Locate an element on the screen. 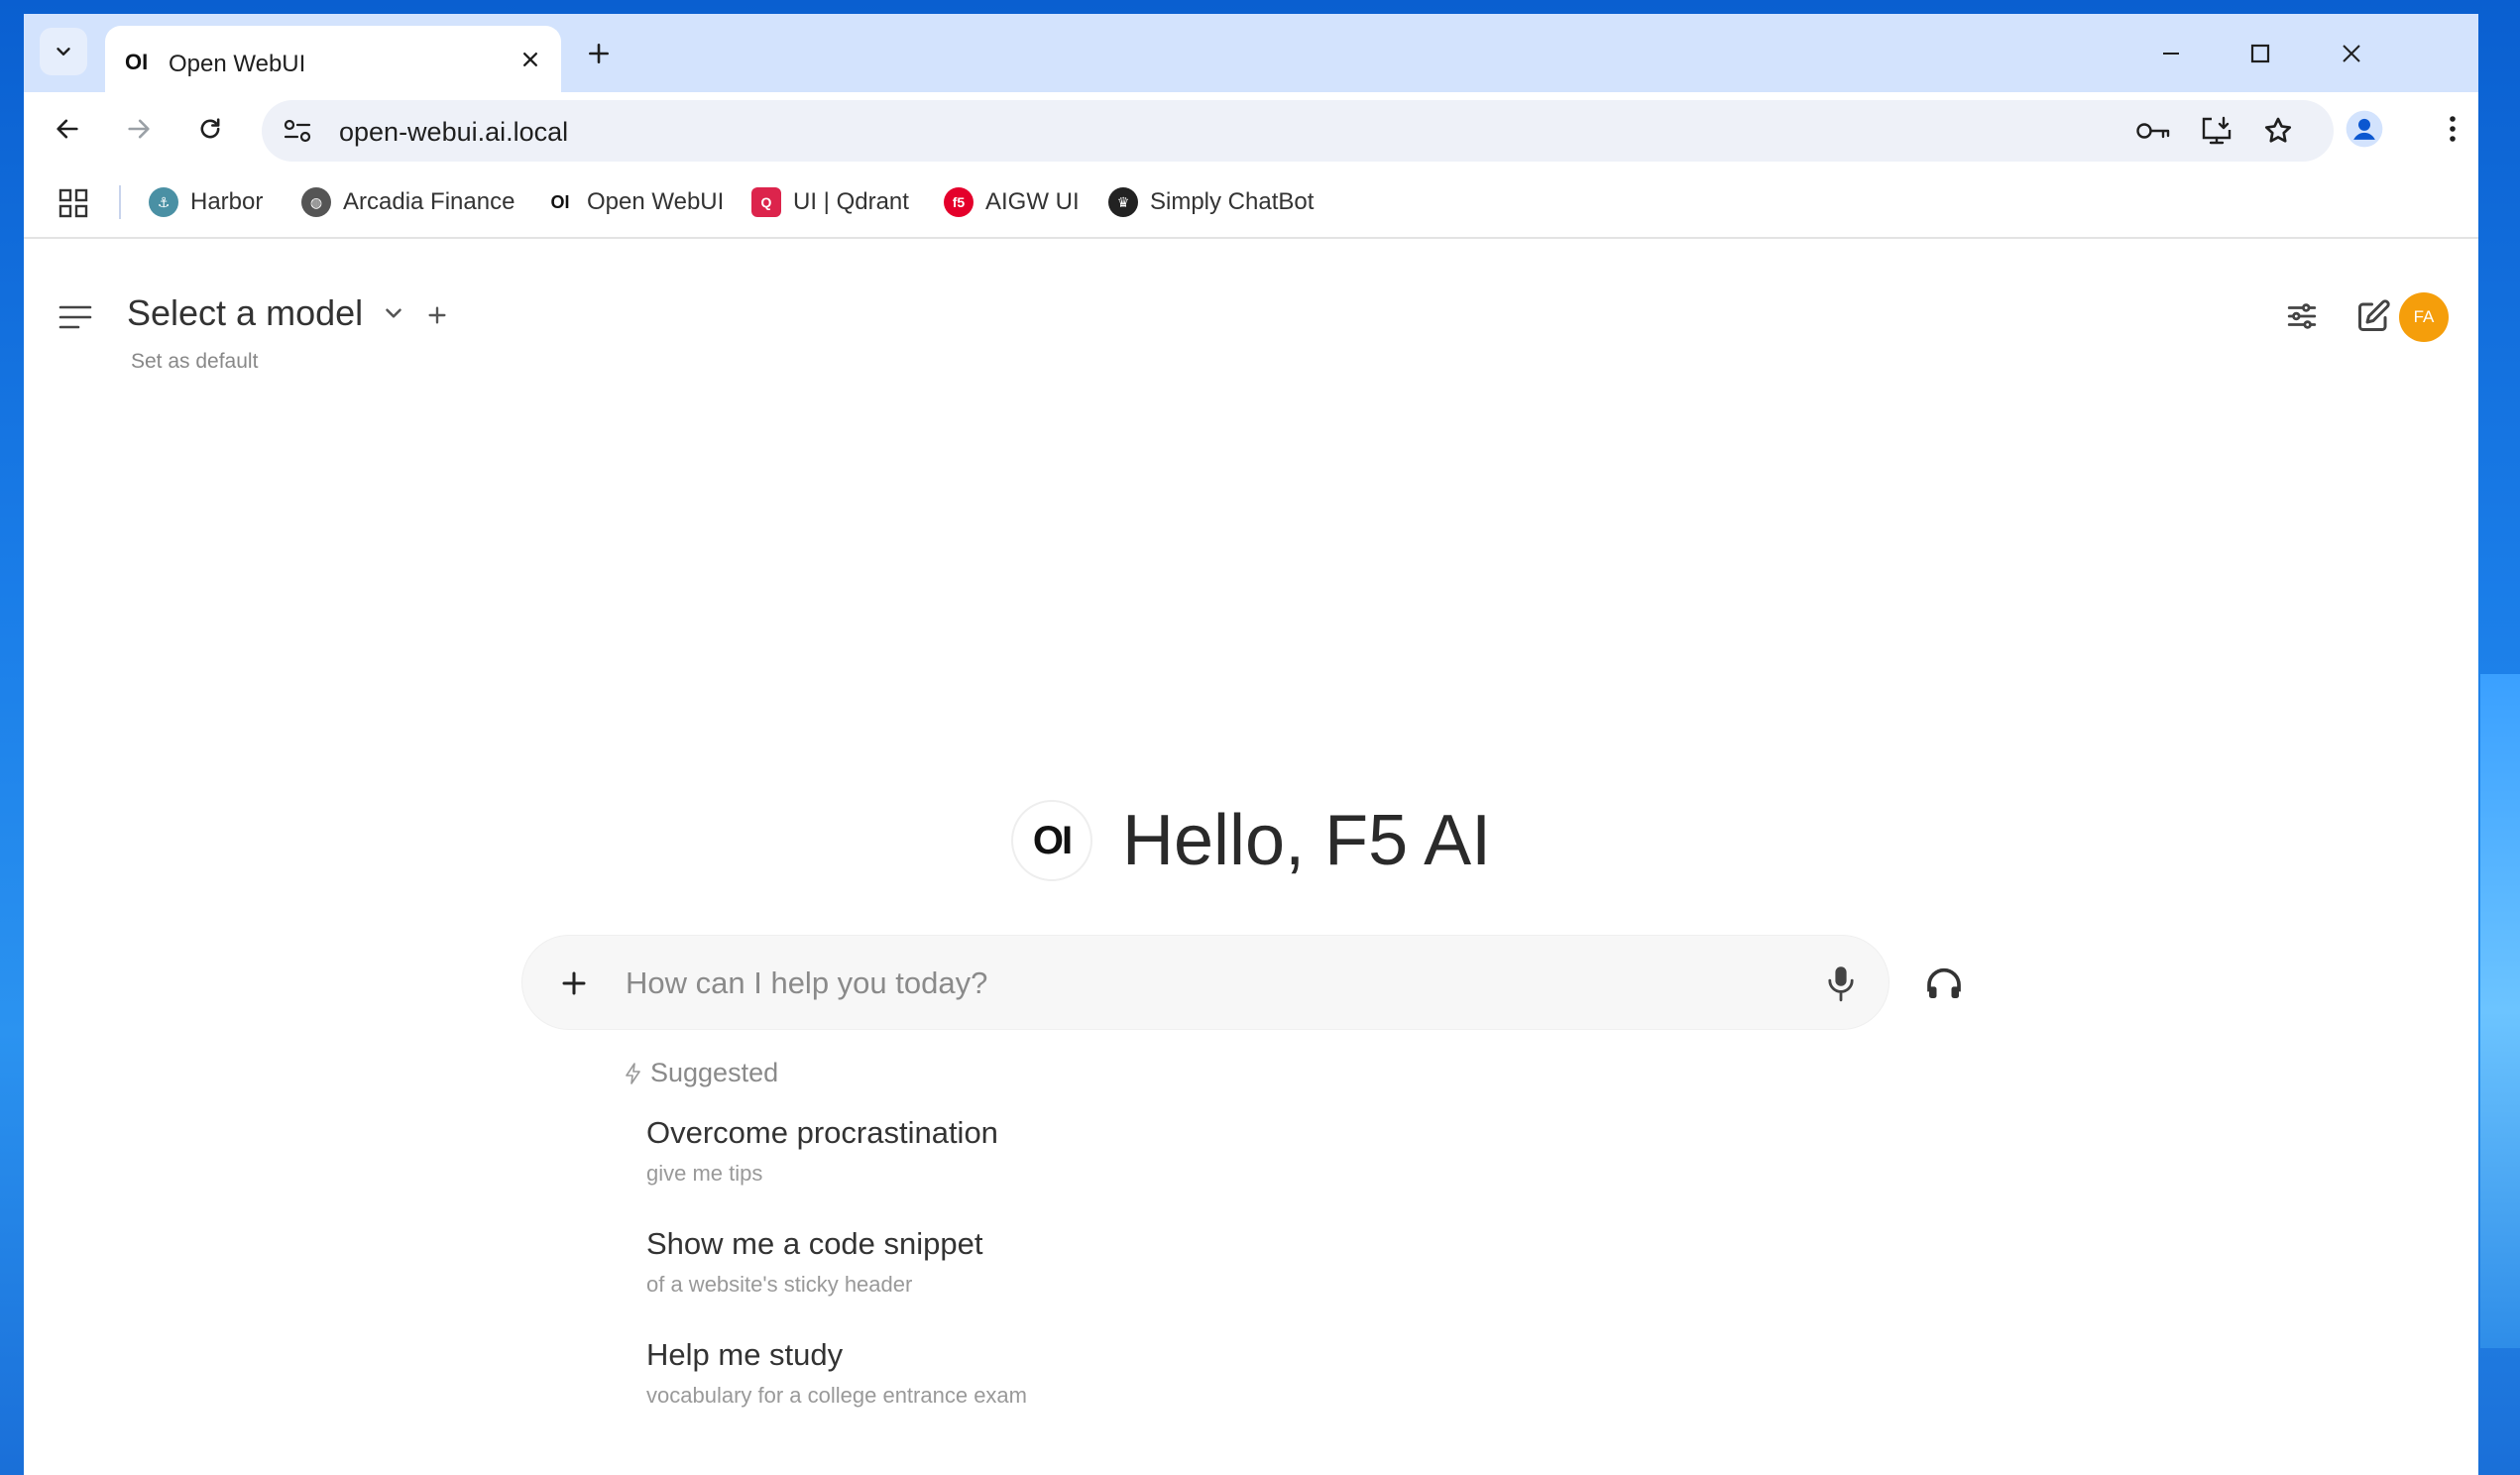 The height and width of the screenshot is (1475, 2520). openwebui-logo-icon: OI is located at coordinates (1051, 841).